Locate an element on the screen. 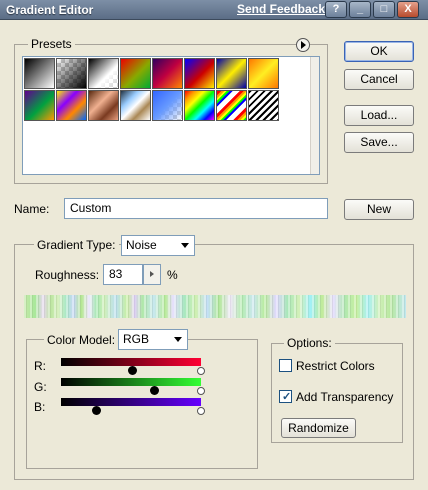 Image resolution: width=428 pixels, height=490 pixels. green-high-thumb is located at coordinates (201, 391).